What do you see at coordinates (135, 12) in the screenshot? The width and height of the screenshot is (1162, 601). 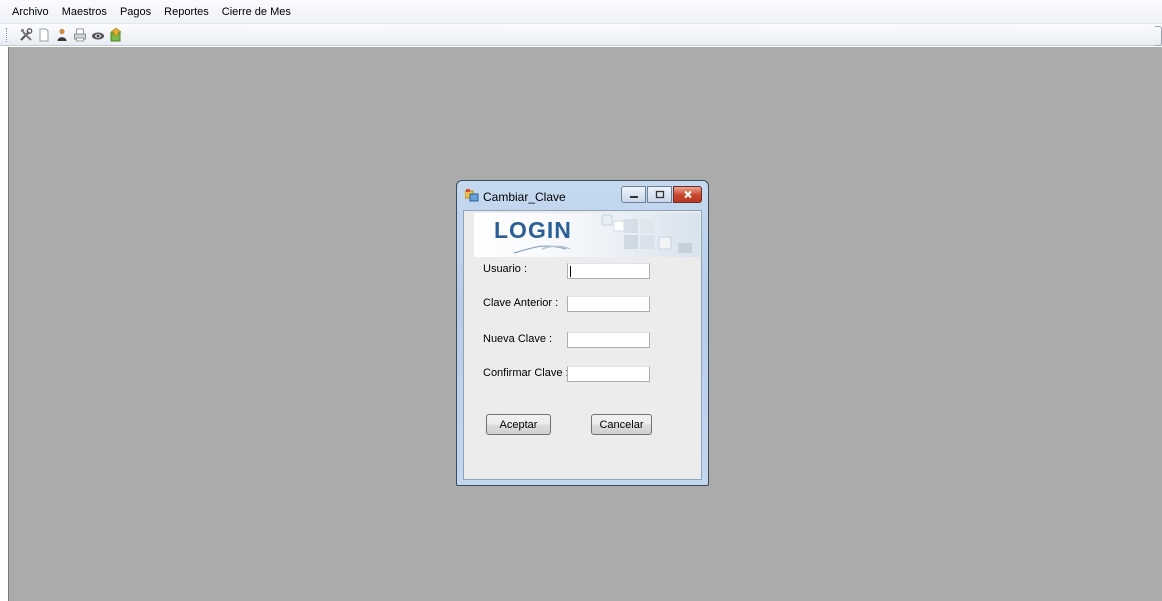 I see `menu-pagos: Pagos` at bounding box center [135, 12].